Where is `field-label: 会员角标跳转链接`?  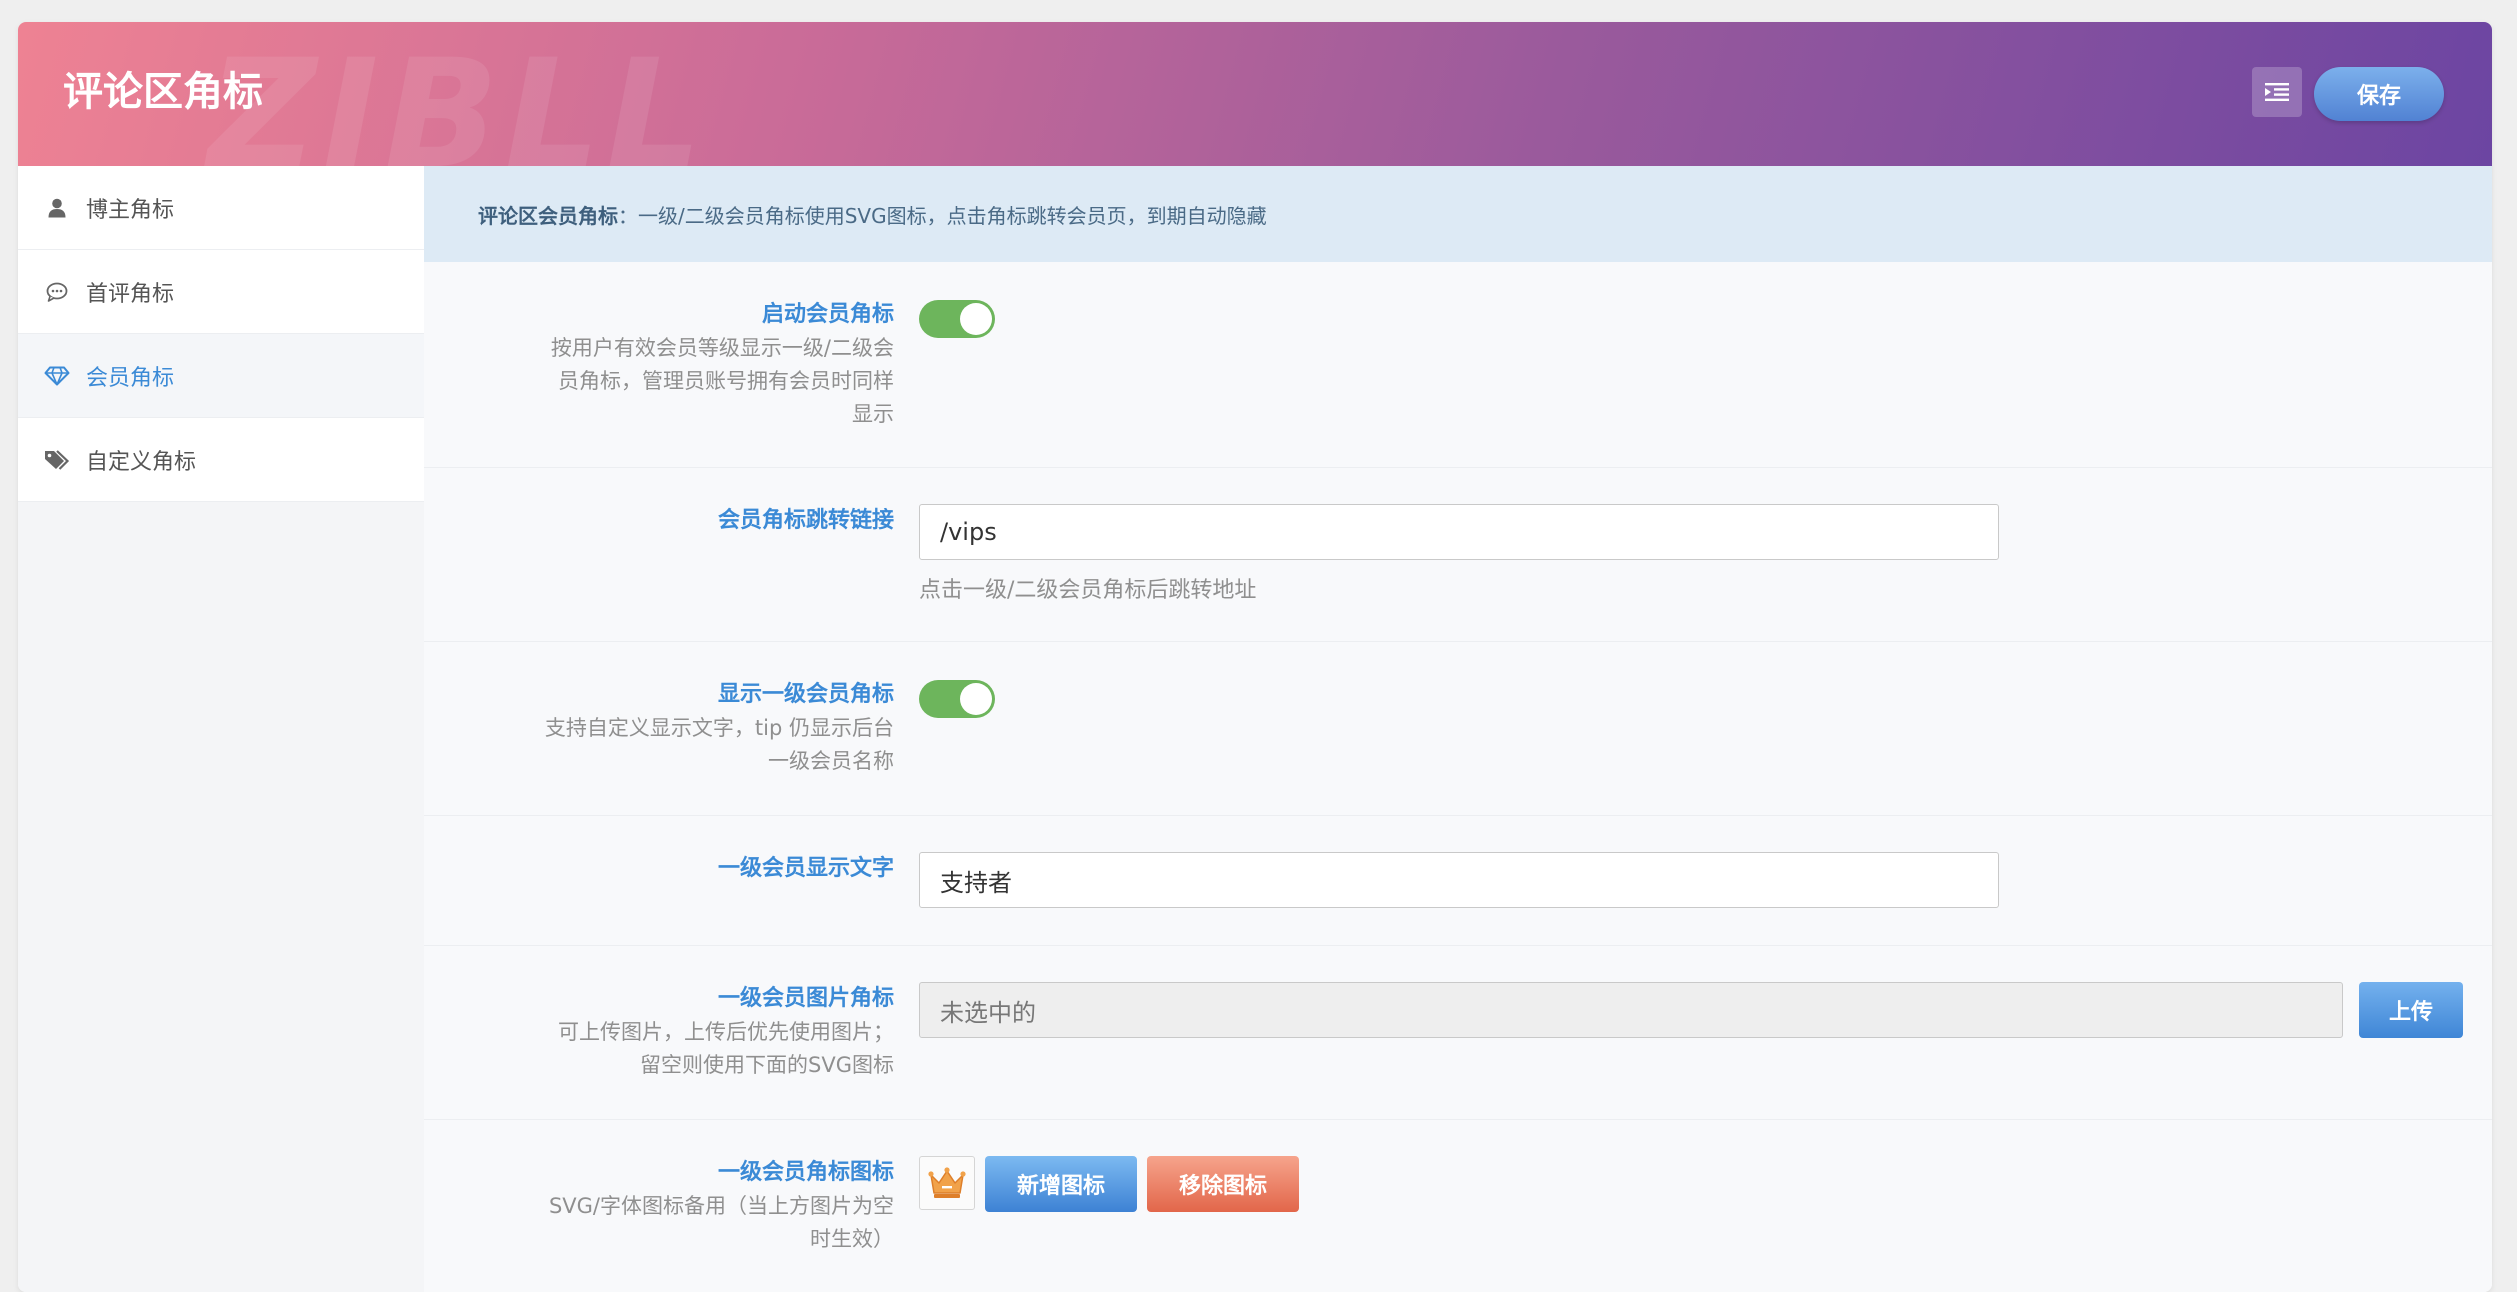 field-label: 会员角标跳转链接 is located at coordinates (805, 520).